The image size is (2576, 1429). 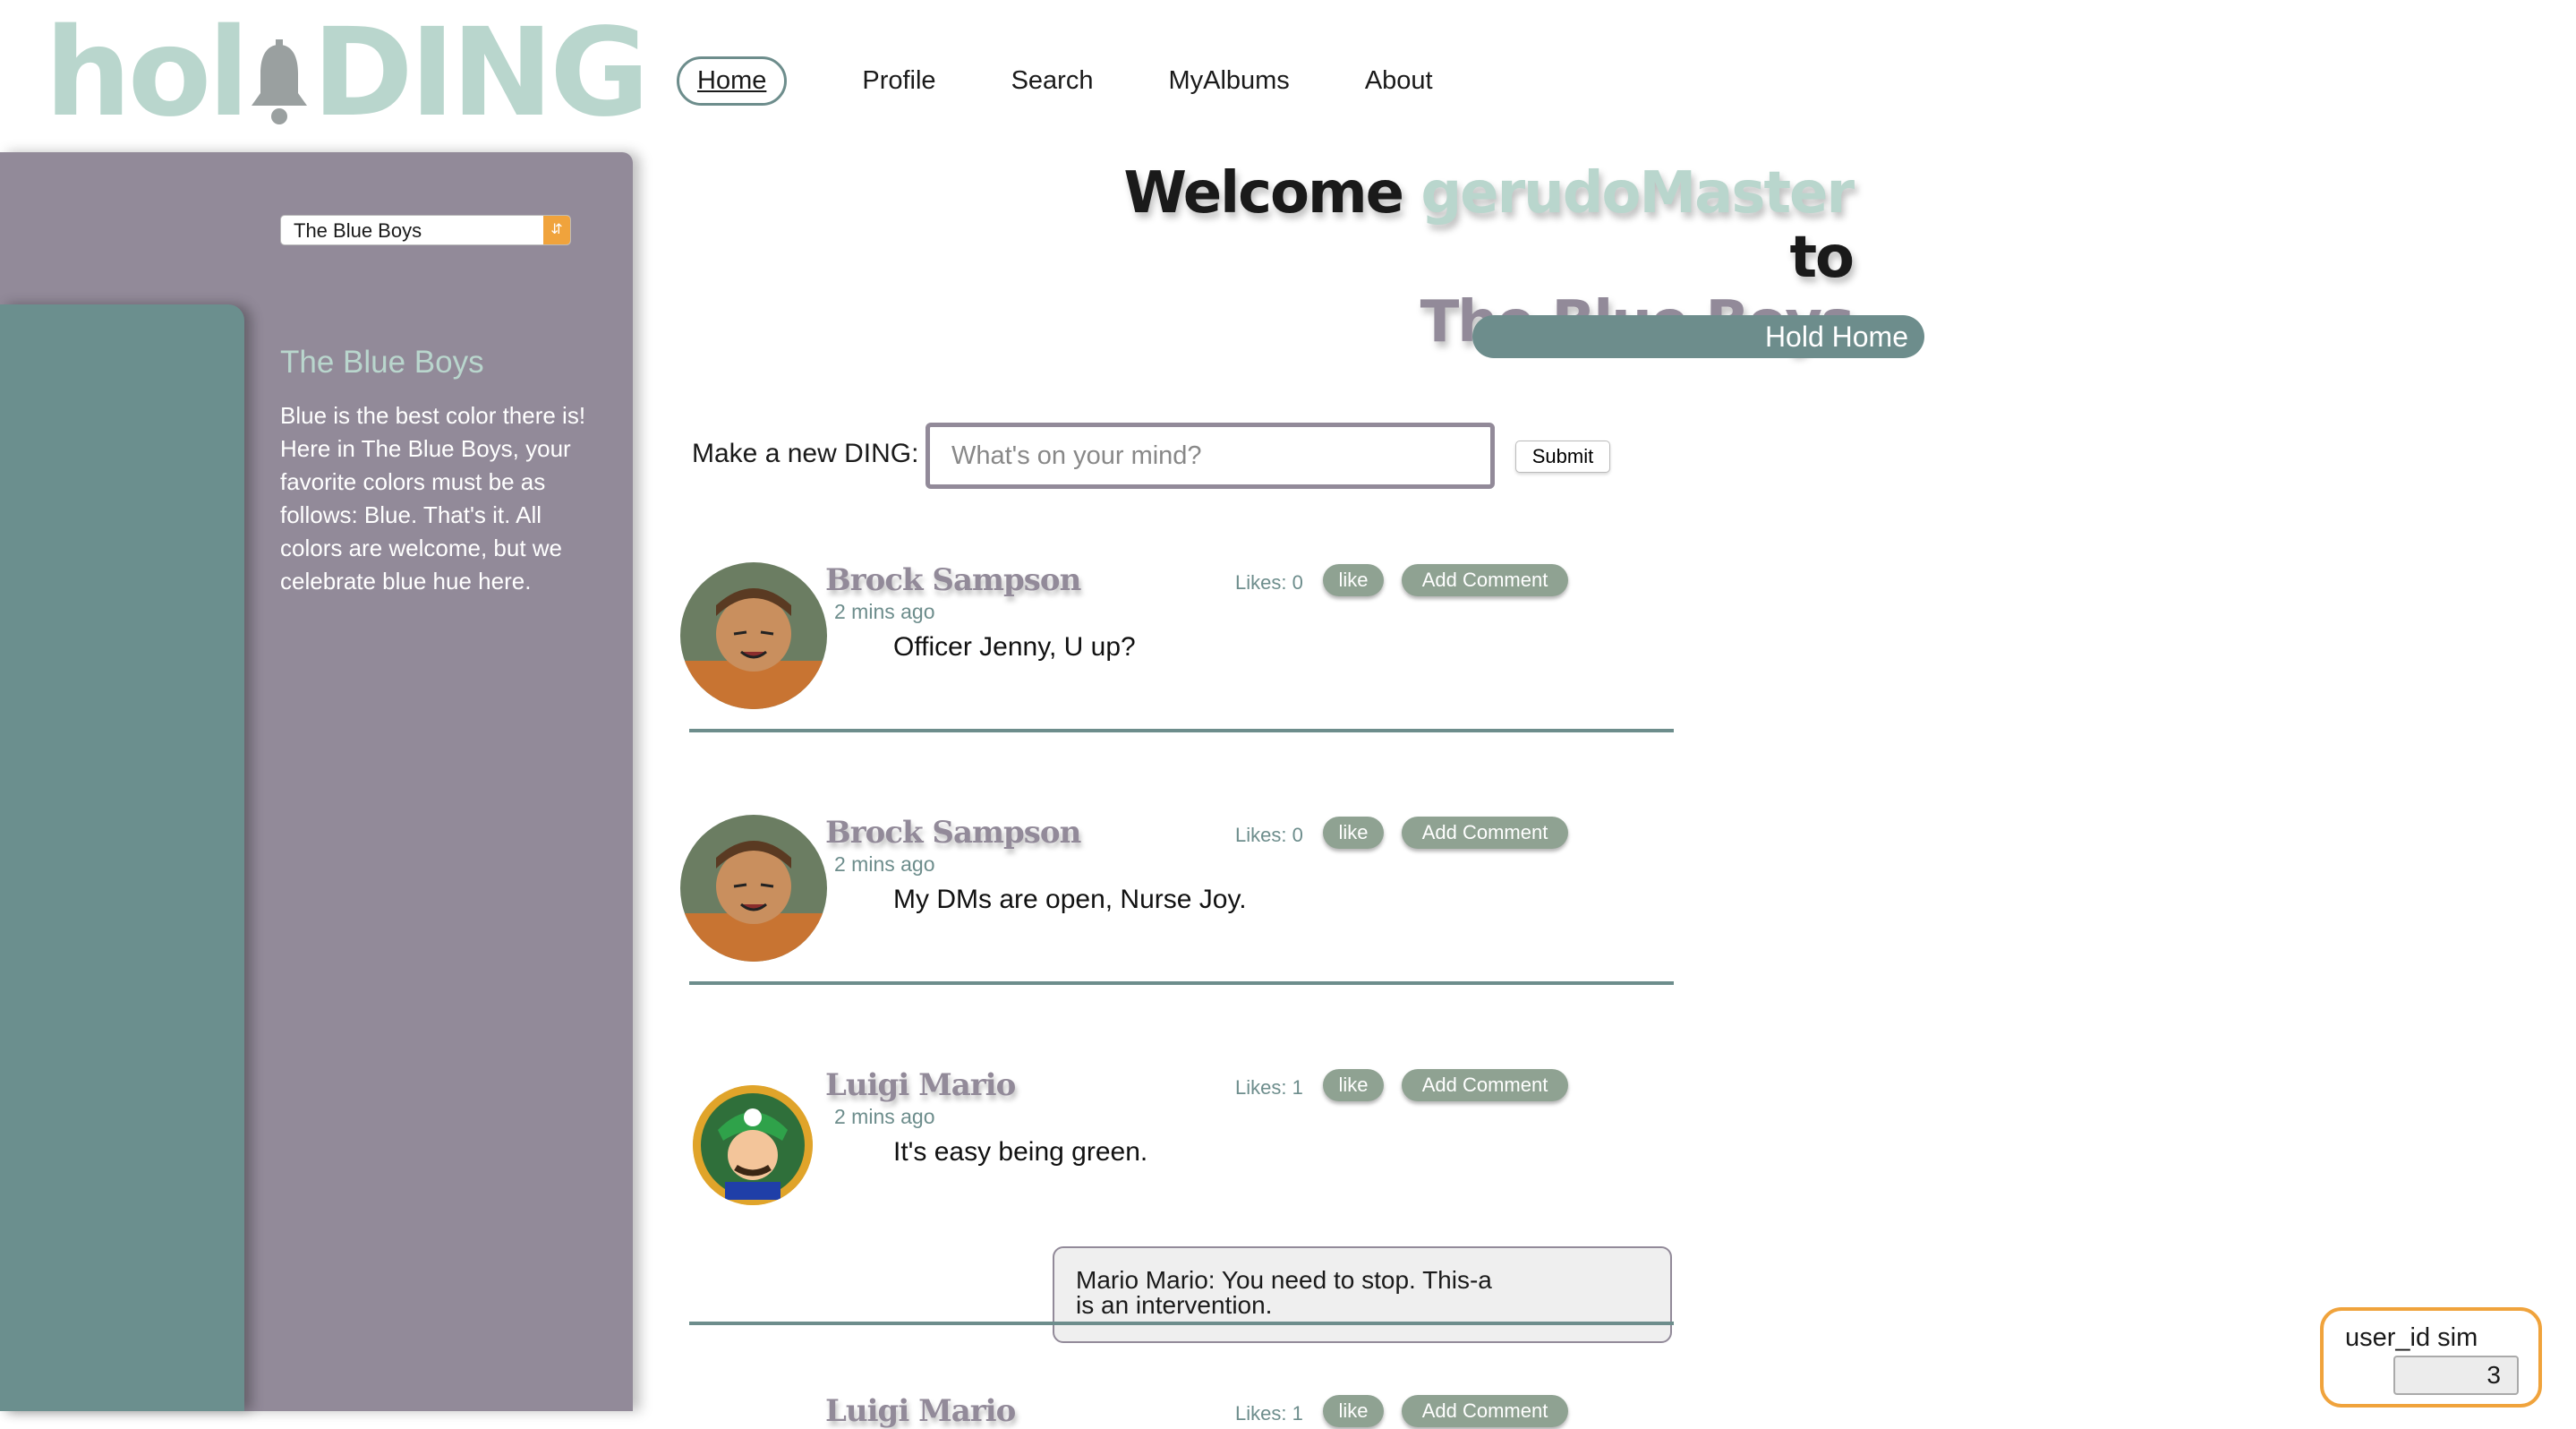 I want to click on nav-profile: Profile, so click(x=898, y=81).